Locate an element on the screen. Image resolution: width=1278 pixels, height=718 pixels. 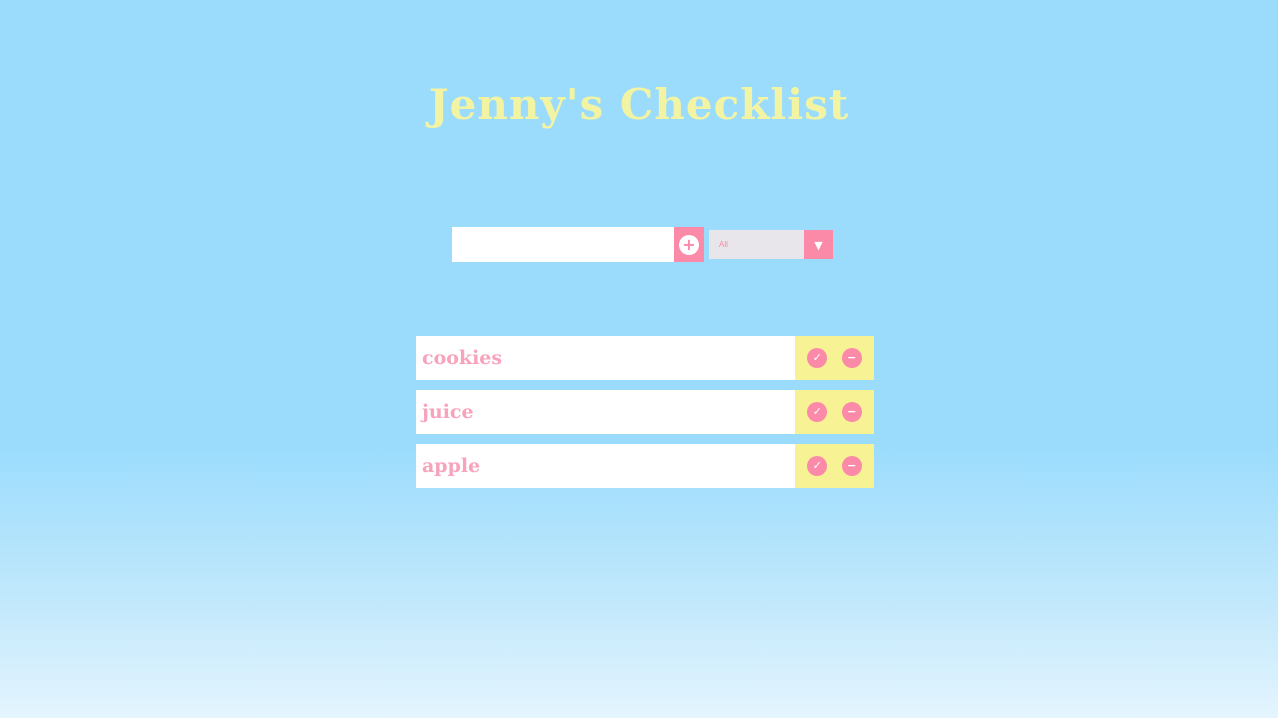
todo-item: juice ✓ − is located at coordinates (645, 412).